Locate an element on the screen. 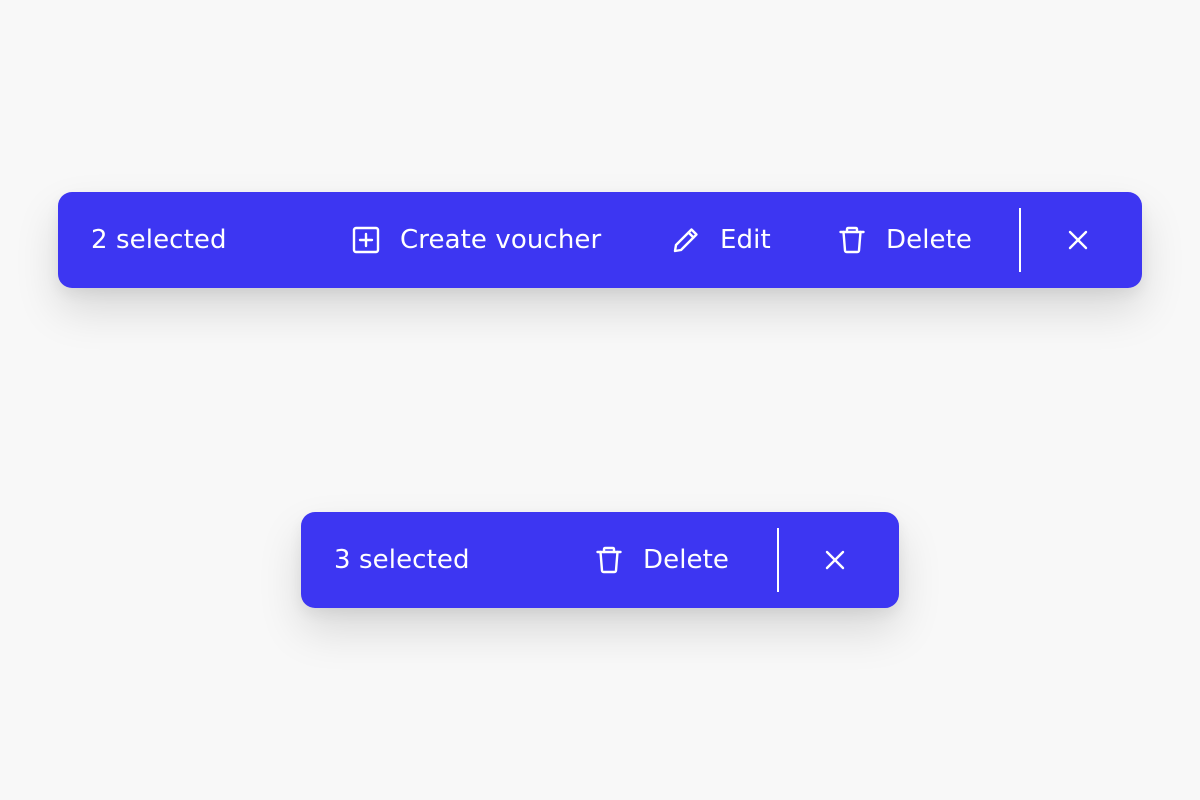 The width and height of the screenshot is (1200, 800). create-voucher-label: Create voucher is located at coordinates (501, 240).